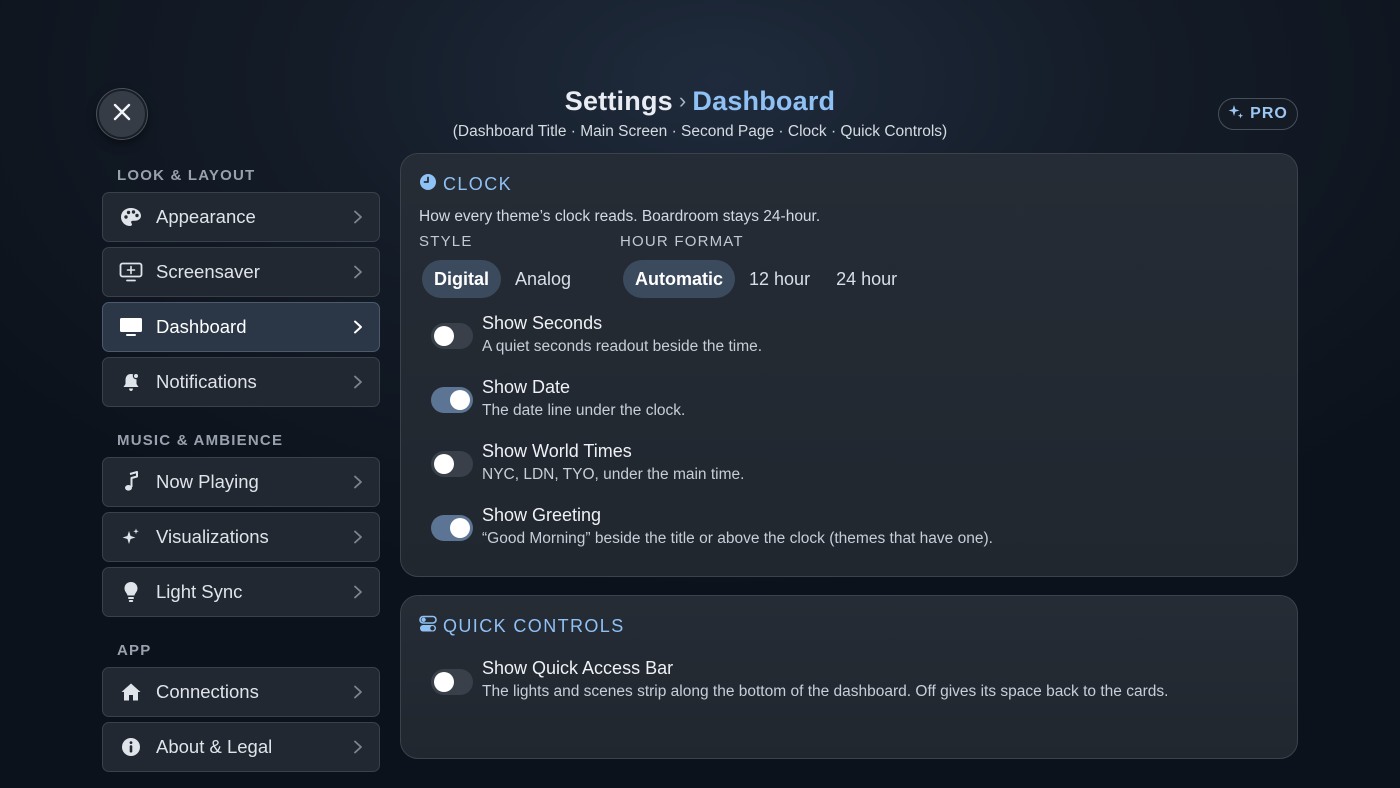 The height and width of the screenshot is (788, 1400). What do you see at coordinates (207, 481) in the screenshot?
I see `sidebar-item-label: Now Playing` at bounding box center [207, 481].